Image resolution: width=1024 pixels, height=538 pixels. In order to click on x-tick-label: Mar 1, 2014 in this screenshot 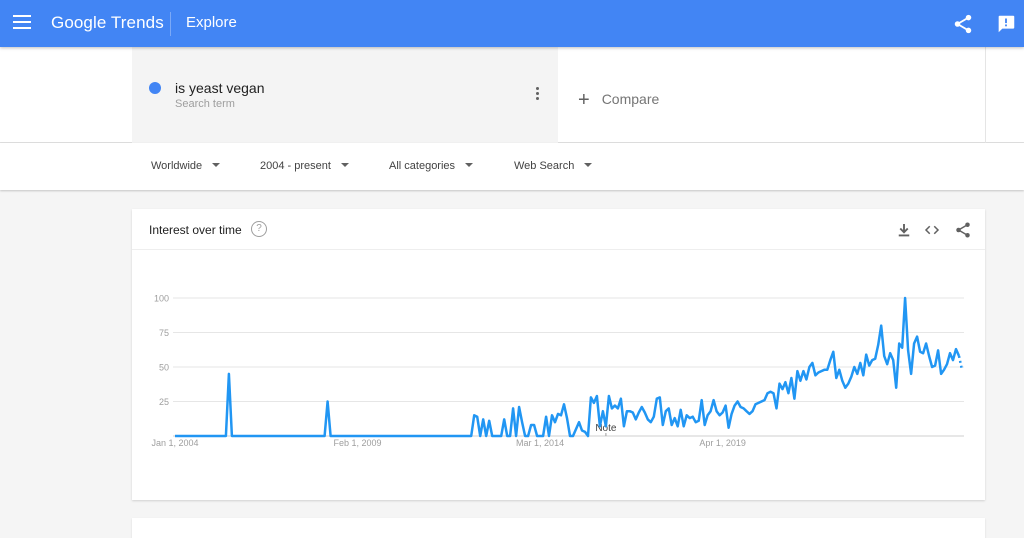, I will do `click(540, 443)`.